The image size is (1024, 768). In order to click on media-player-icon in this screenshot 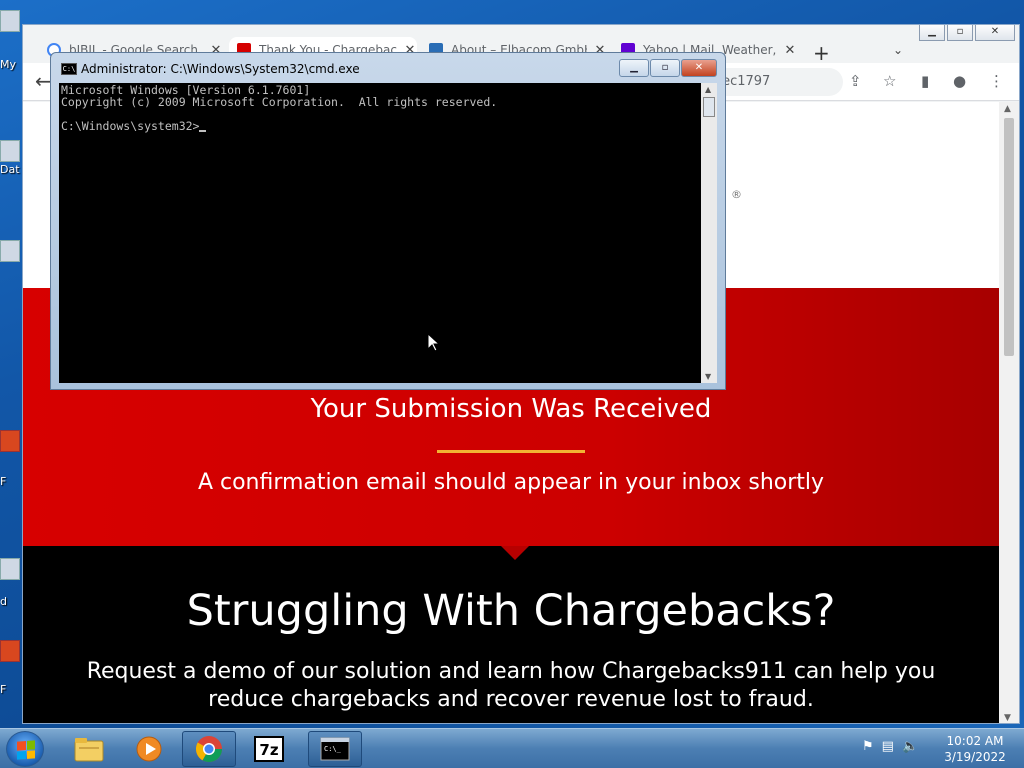, I will do `click(149, 749)`.